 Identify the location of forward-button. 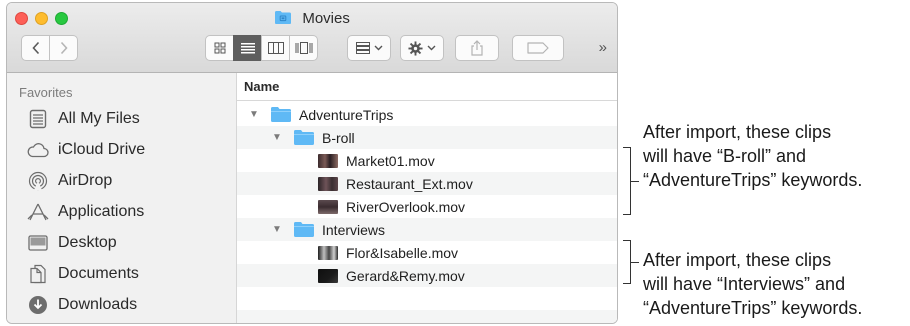
(63, 48).